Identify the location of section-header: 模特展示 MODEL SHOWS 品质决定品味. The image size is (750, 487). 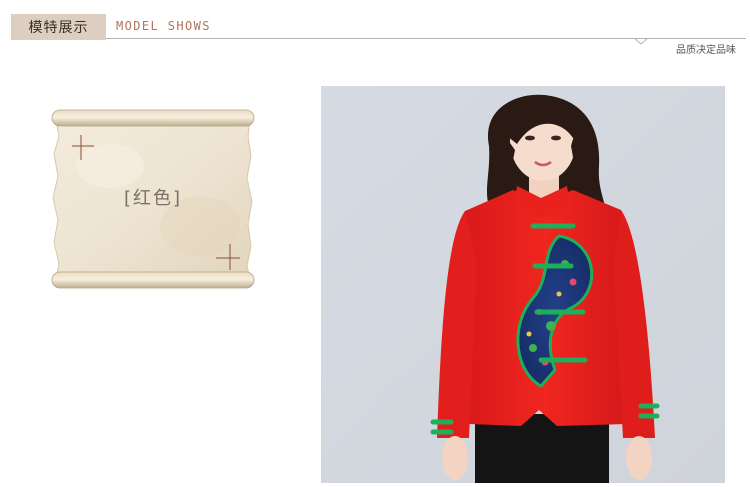
(375, 30).